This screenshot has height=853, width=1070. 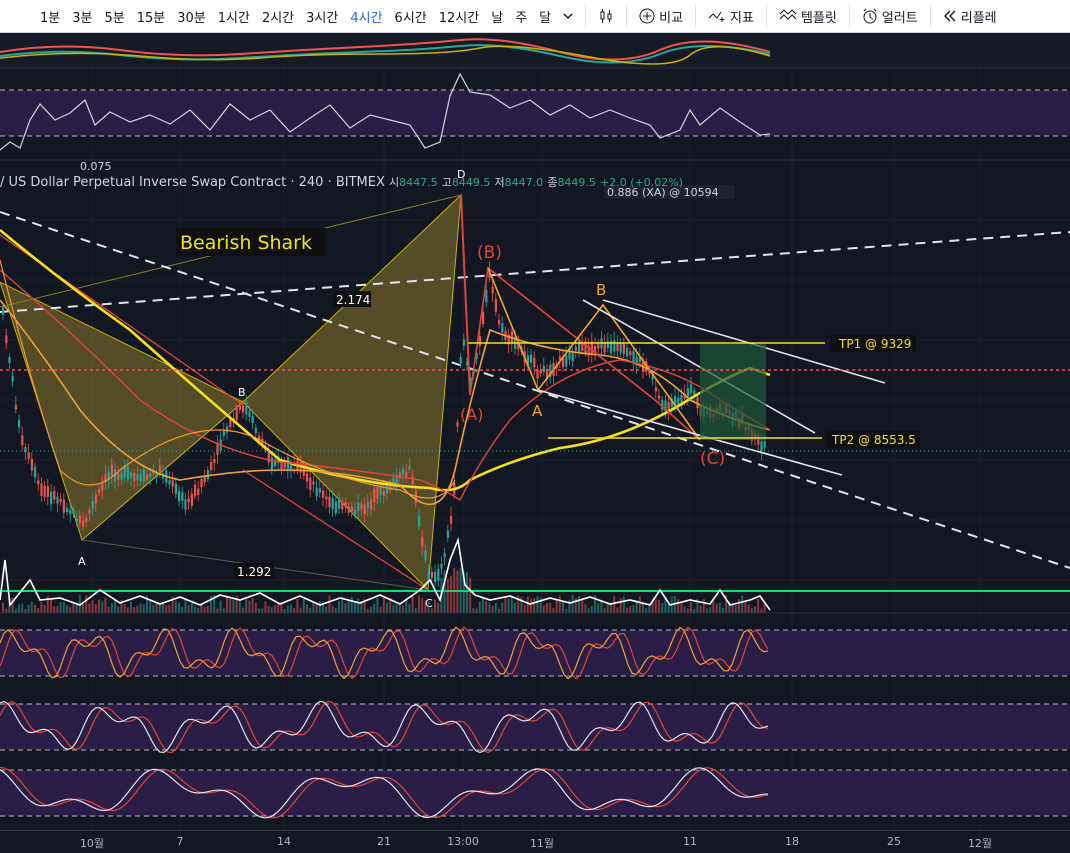 I want to click on alert-button: 얼러트, so click(x=890, y=16).